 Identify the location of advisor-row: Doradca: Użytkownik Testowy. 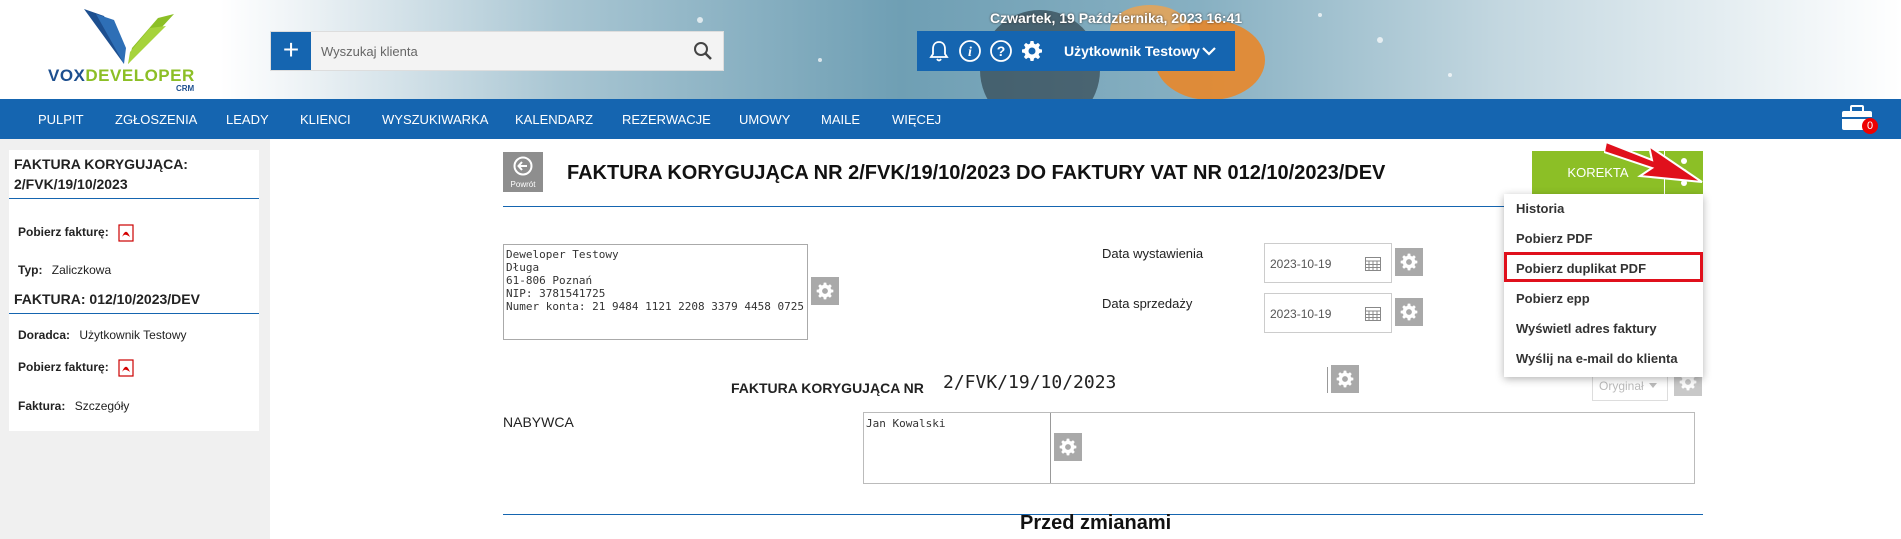
(102, 335).